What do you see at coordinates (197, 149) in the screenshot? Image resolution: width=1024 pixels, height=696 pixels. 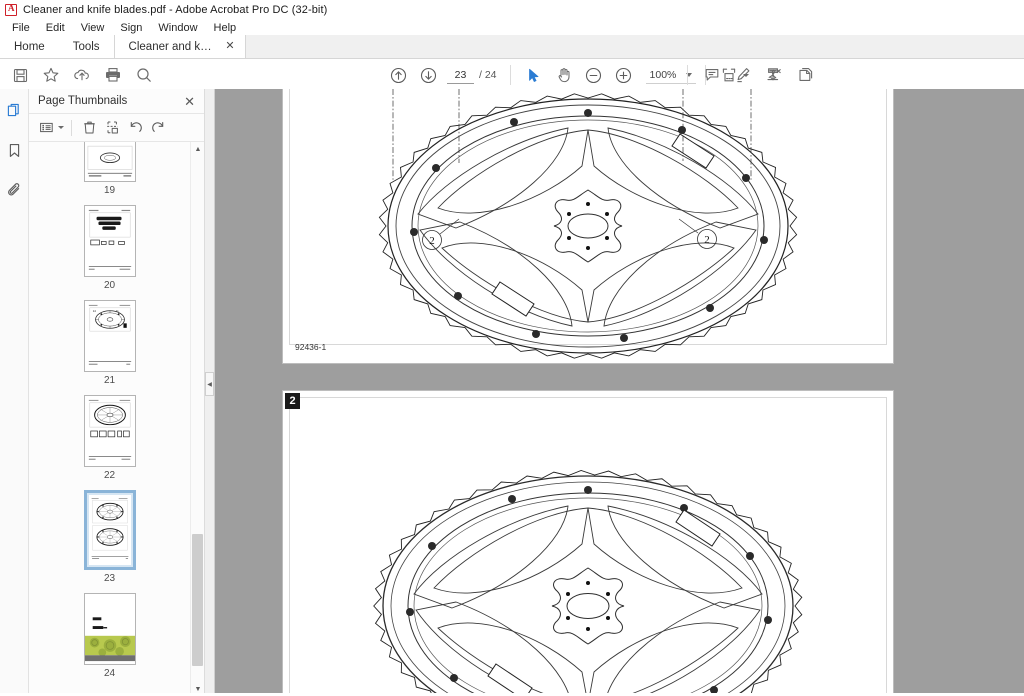 I see `scroll-up-arrow-icon: ▲` at bounding box center [197, 149].